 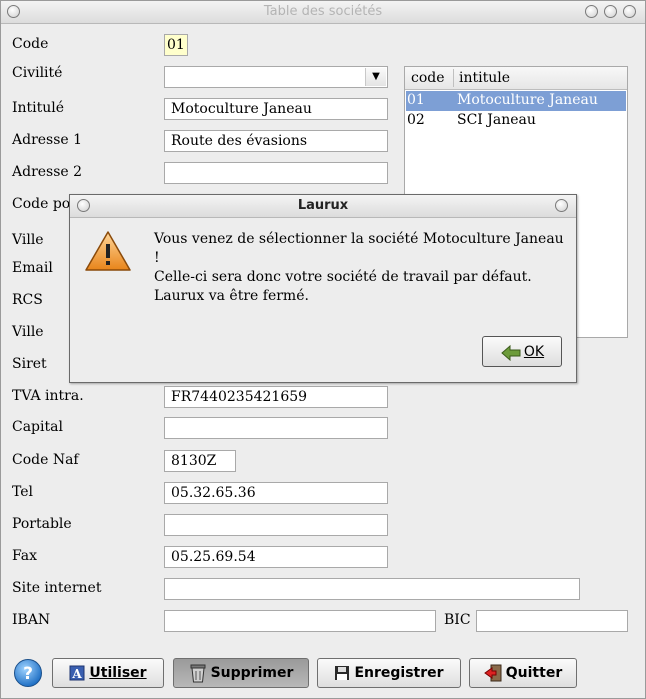 I want to click on floppy-disk-icon, so click(x=342, y=673).